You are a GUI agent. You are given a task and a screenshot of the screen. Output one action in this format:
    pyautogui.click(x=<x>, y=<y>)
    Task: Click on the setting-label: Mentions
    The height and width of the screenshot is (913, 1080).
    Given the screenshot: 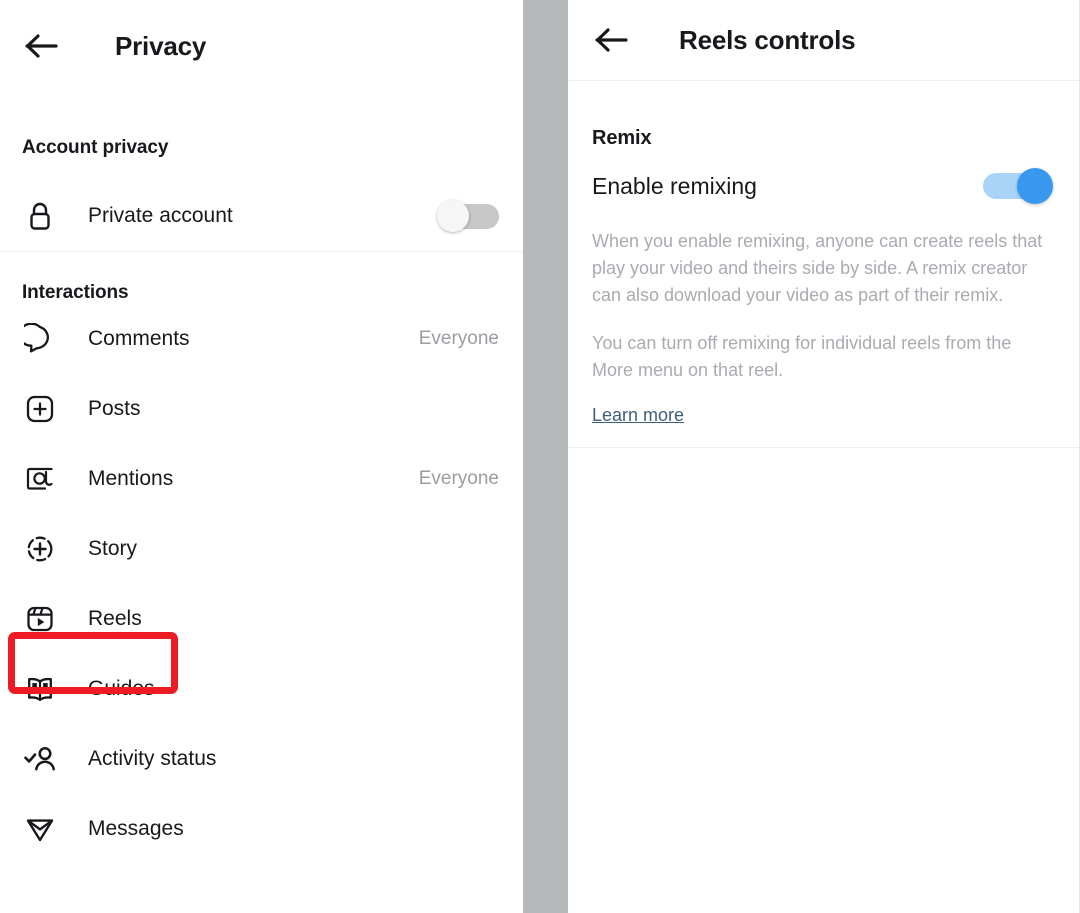 What is the action you would take?
    pyautogui.click(x=131, y=478)
    